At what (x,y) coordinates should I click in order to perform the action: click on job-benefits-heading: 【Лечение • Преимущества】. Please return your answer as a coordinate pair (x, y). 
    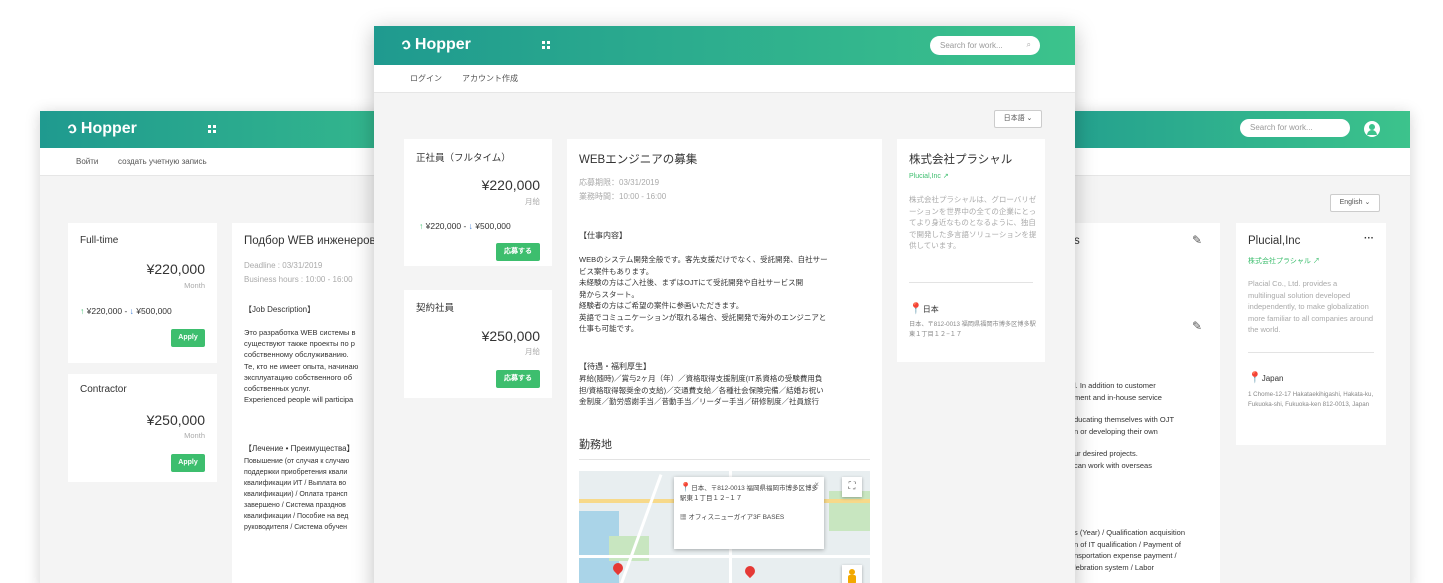
    Looking at the image, I should click on (299, 448).